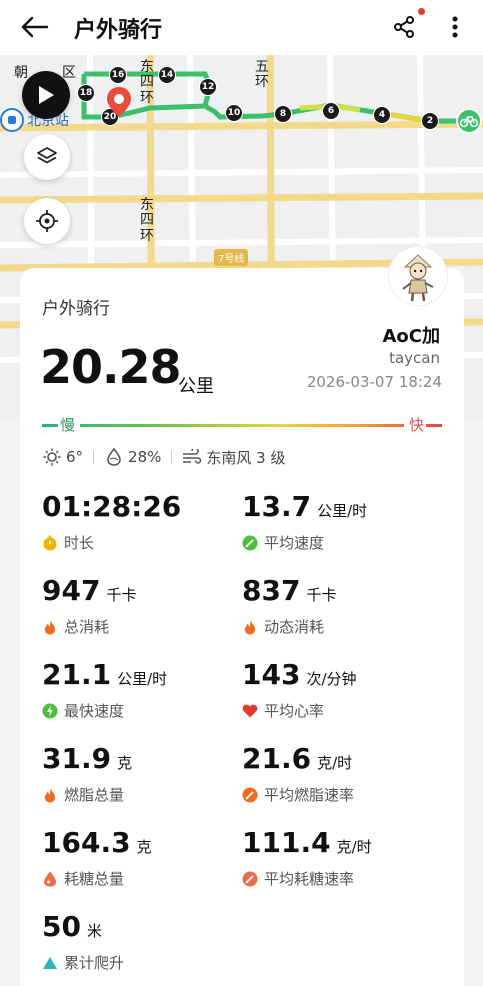  I want to click on stat-label-row: 燃脂总量, so click(83, 794).